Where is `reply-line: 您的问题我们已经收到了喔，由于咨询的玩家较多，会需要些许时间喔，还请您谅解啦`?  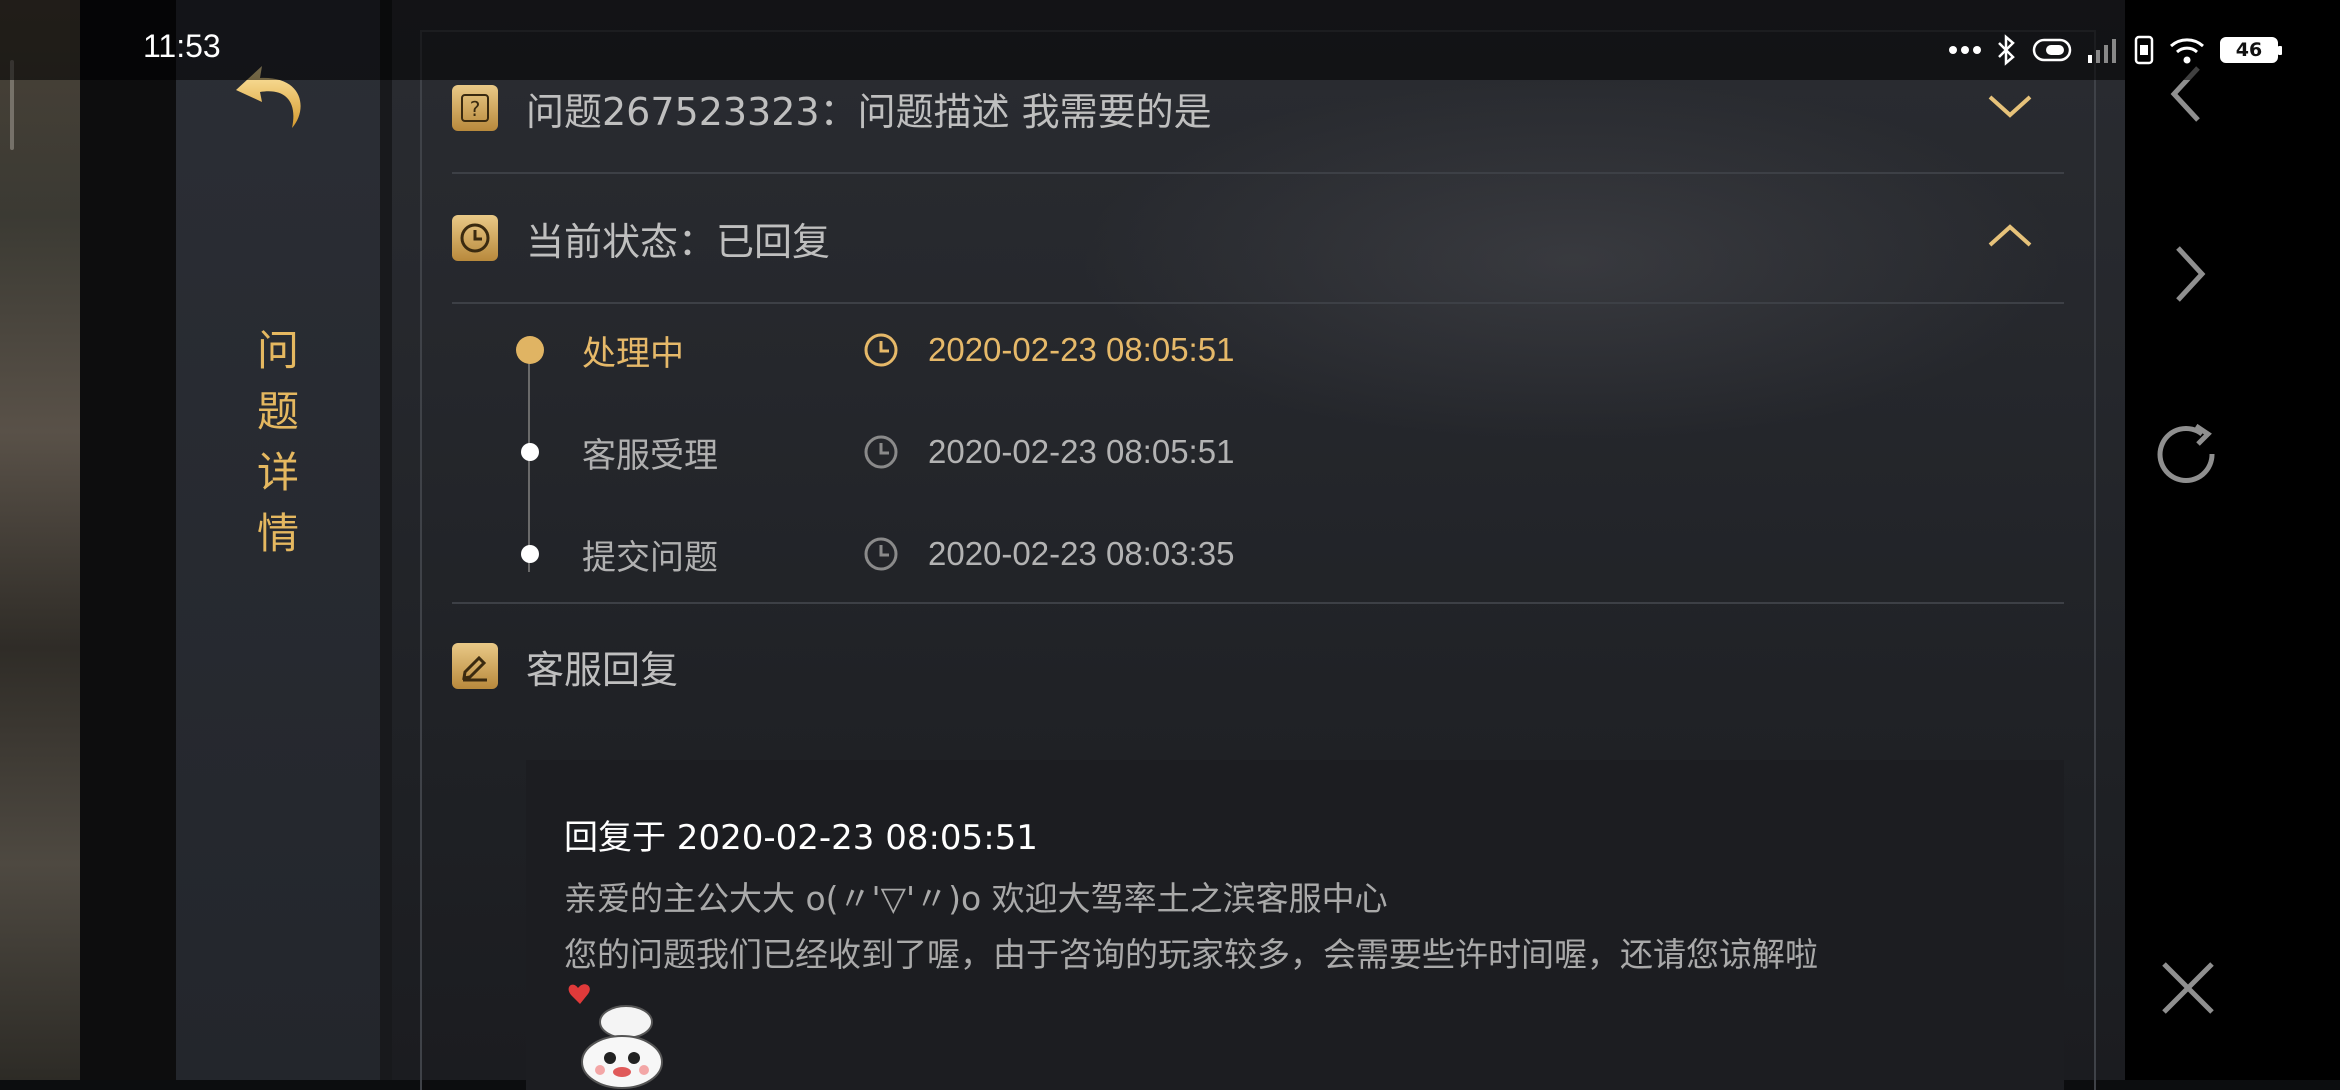 reply-line: 您的问题我们已经收到了喔，由于咨询的玩家较多，会需要些许时间喔，还请您谅解啦 is located at coordinates (1191, 954).